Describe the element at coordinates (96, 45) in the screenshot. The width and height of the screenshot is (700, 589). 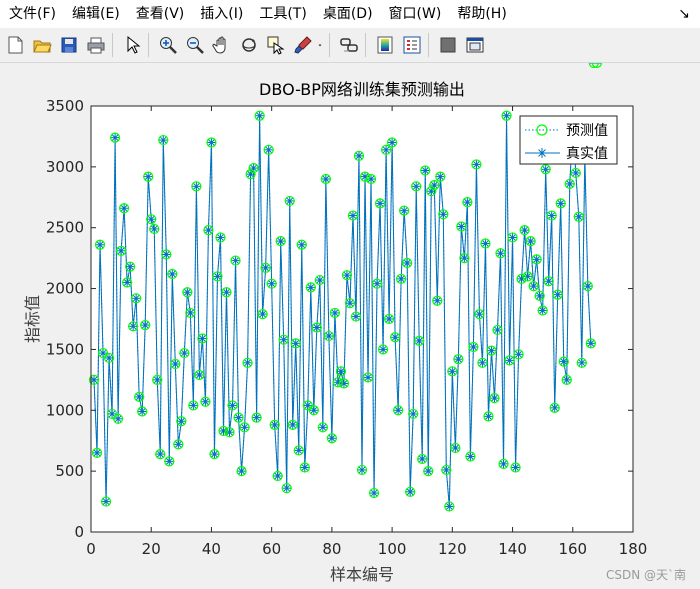
I see `print-icon` at that location.